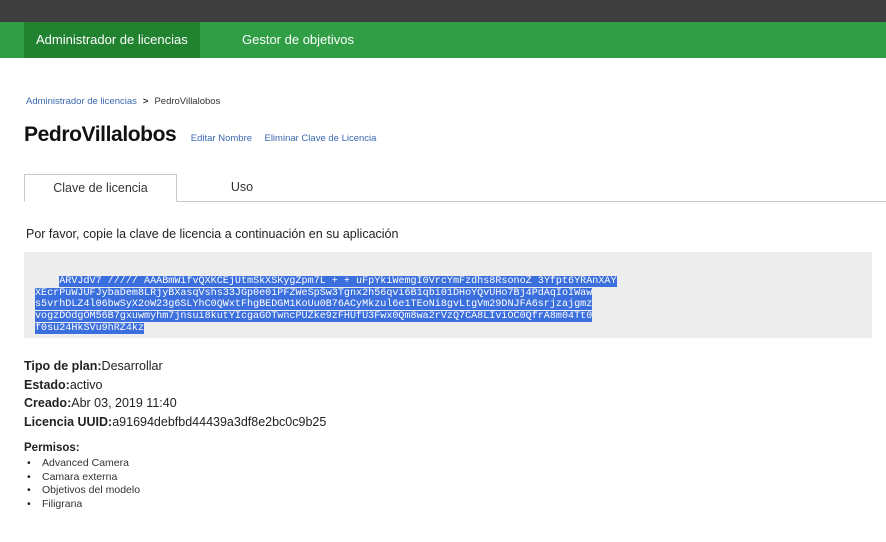 Image resolution: width=886 pixels, height=542 pixels. Describe the element at coordinates (455, 188) in the screenshot. I see `tab-bar: Clave de licencia Uso` at that location.